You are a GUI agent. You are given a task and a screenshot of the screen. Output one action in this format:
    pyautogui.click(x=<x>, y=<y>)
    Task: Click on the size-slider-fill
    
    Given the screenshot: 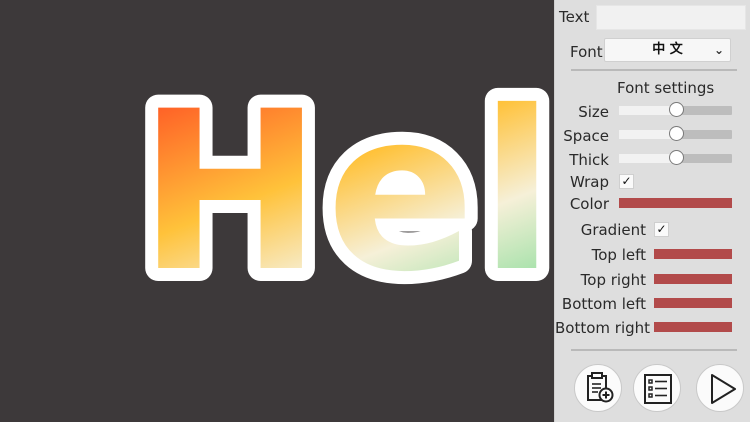 What is the action you would take?
    pyautogui.click(x=647, y=110)
    